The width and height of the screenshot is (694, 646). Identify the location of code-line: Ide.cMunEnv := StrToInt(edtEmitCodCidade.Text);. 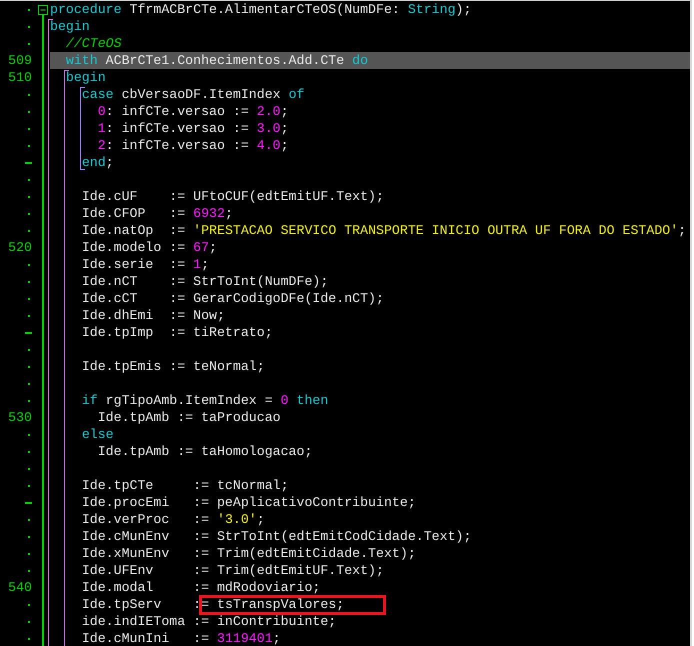
(277, 536).